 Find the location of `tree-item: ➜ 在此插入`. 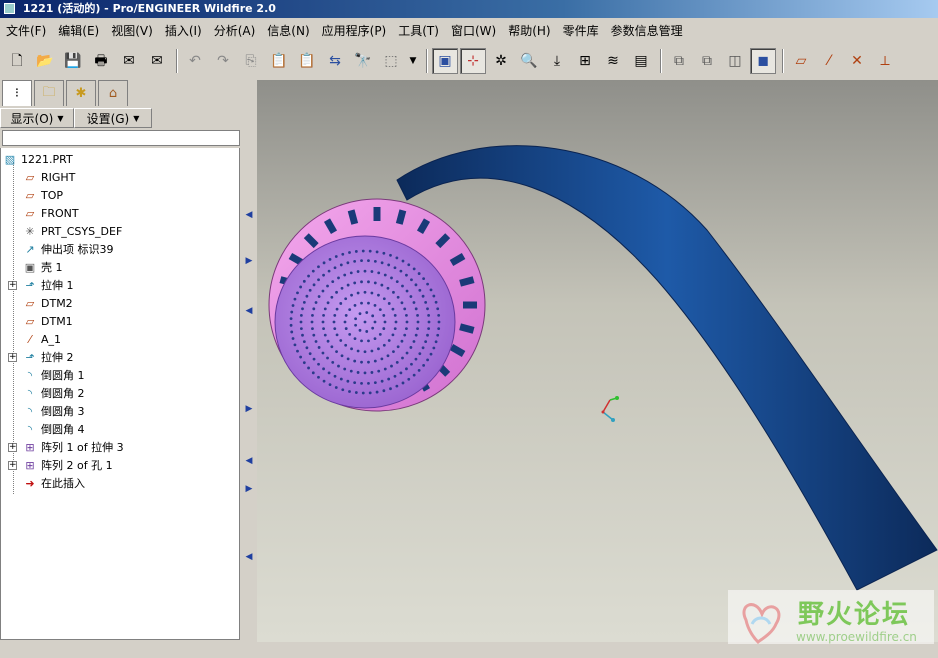

tree-item: ➜ 在此插入 is located at coordinates (54, 483).